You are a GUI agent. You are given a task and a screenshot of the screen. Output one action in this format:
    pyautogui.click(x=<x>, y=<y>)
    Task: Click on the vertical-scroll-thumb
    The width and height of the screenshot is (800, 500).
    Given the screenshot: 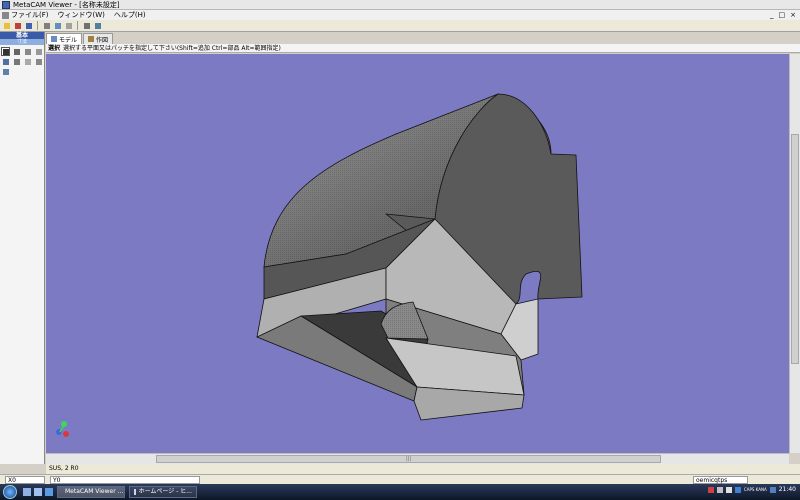 What is the action you would take?
    pyautogui.click(x=795, y=249)
    